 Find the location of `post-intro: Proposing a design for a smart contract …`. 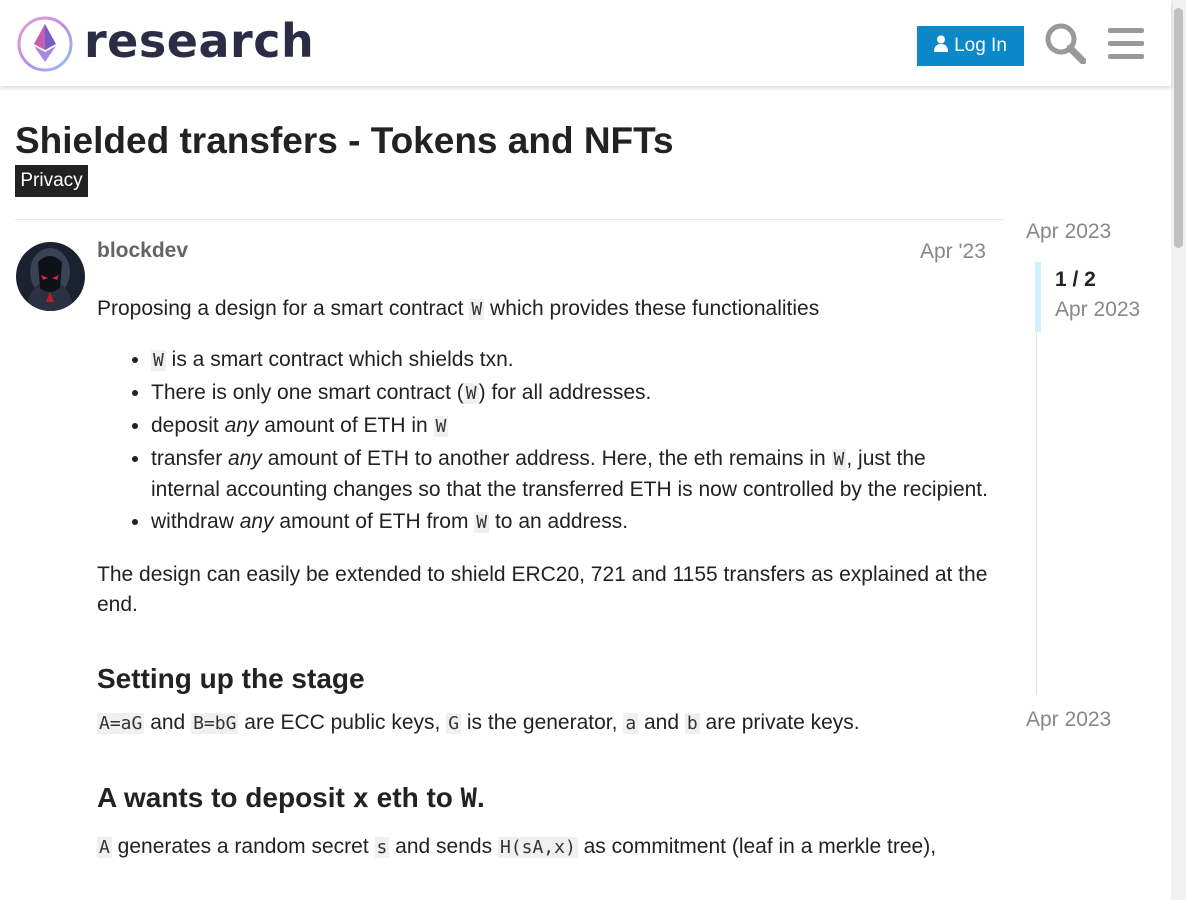

post-intro: Proposing a design for a smart contract … is located at coordinates (458, 308).